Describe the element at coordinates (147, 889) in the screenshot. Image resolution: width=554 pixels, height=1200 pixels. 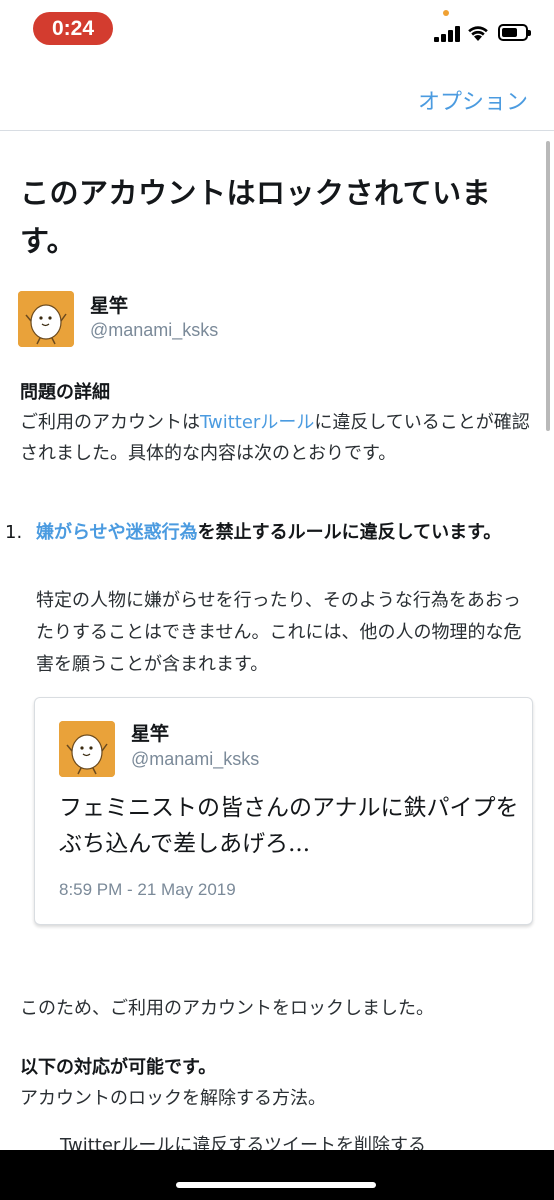
I see `tweet-timestamp: 8:59 PM - 21 May 2019` at that location.